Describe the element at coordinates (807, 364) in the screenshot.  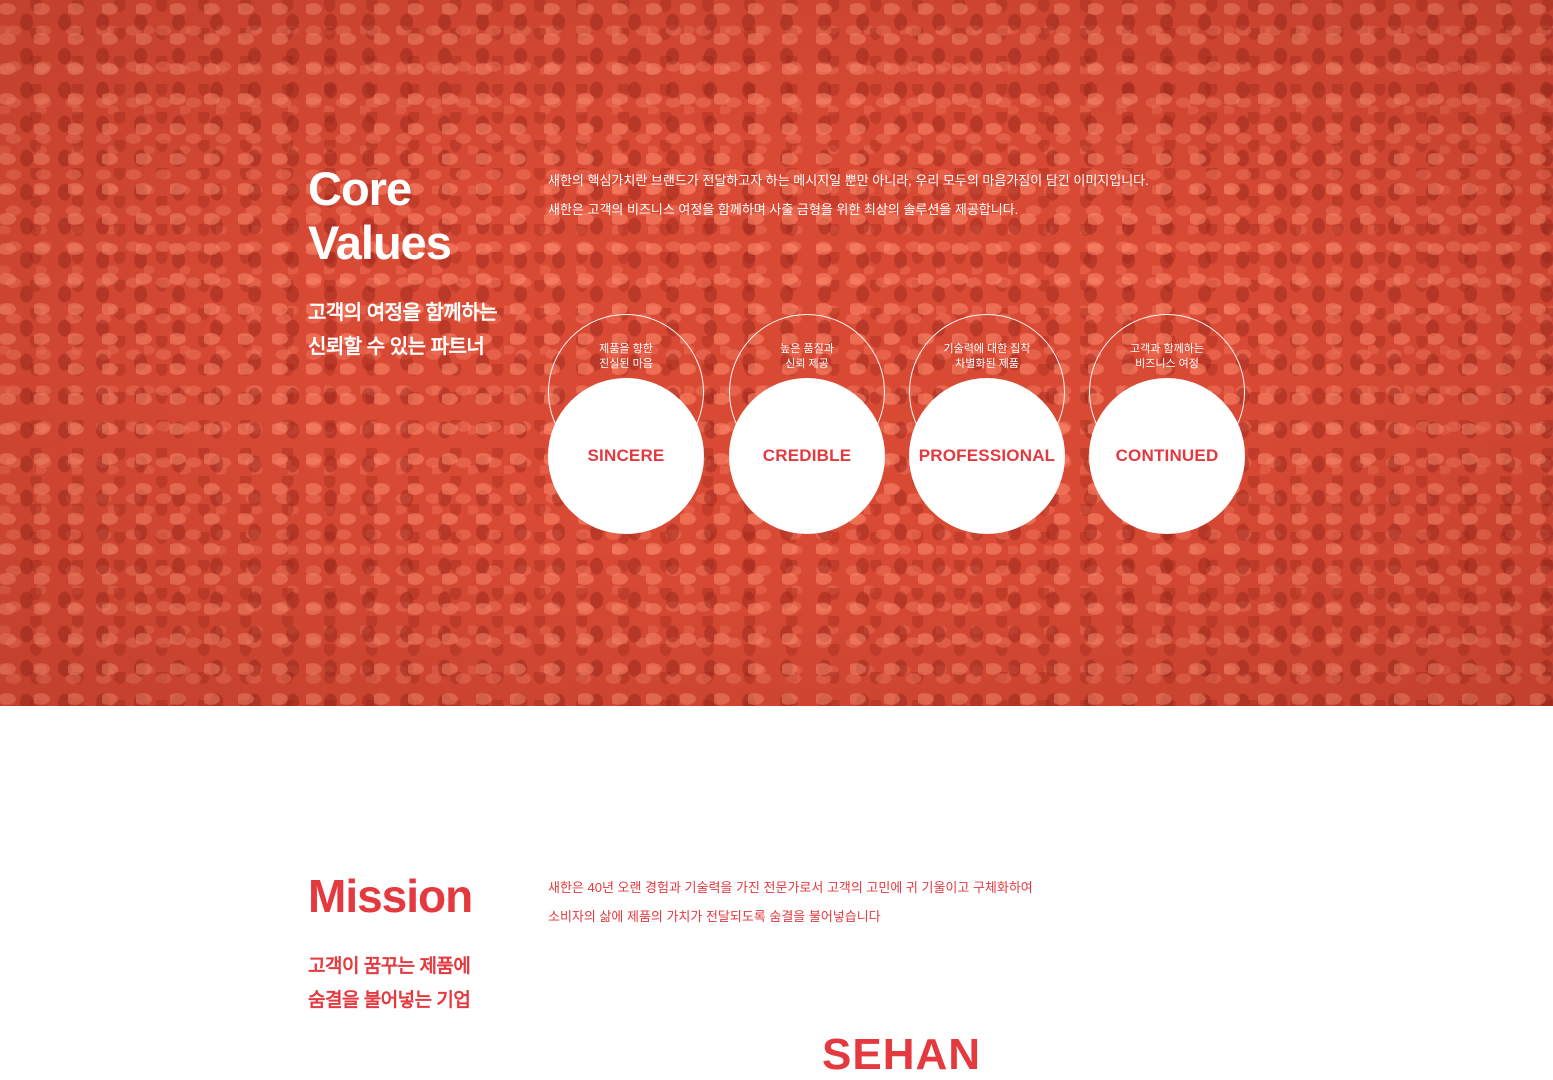
I see `value-caption-line2: 신뢰 제공` at that location.